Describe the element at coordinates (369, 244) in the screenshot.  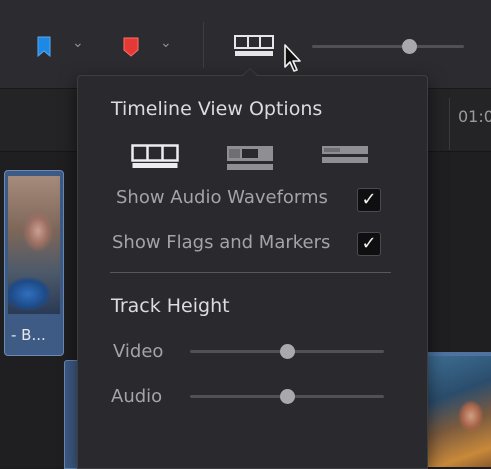
I see `show-flags-and-markers-checkbox: ✓` at that location.